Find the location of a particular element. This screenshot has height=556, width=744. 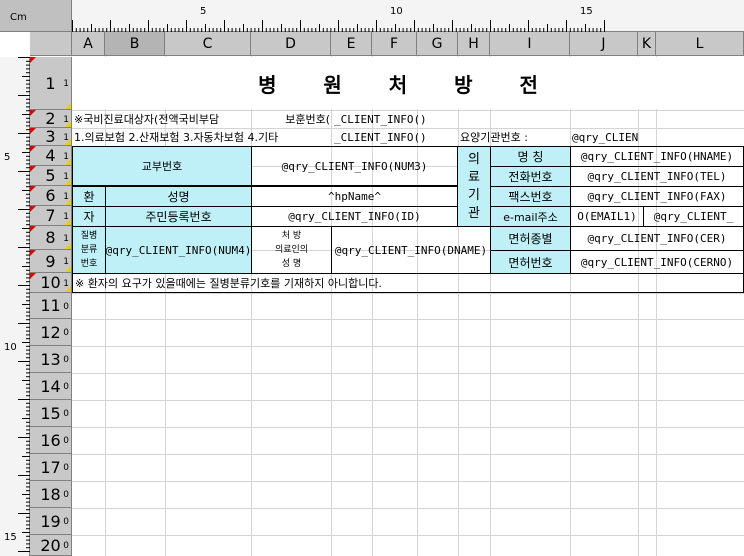

institution-email-field-1: O(EMAIL1) is located at coordinates (607, 216).